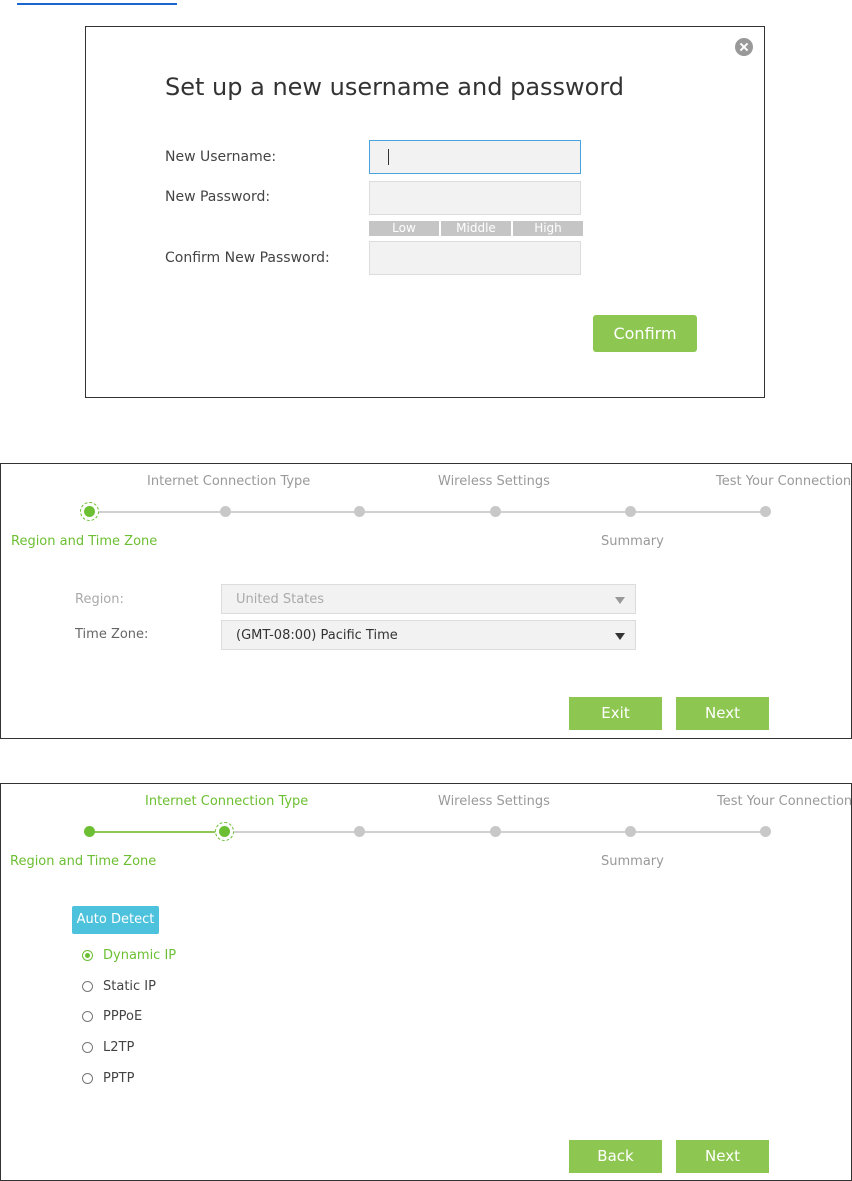  I want to click on progress-track-completed, so click(156, 832).